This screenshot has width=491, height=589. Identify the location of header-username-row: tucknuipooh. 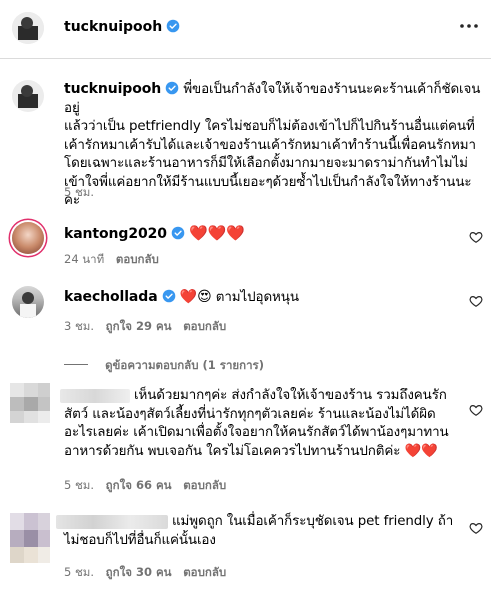
(122, 27).